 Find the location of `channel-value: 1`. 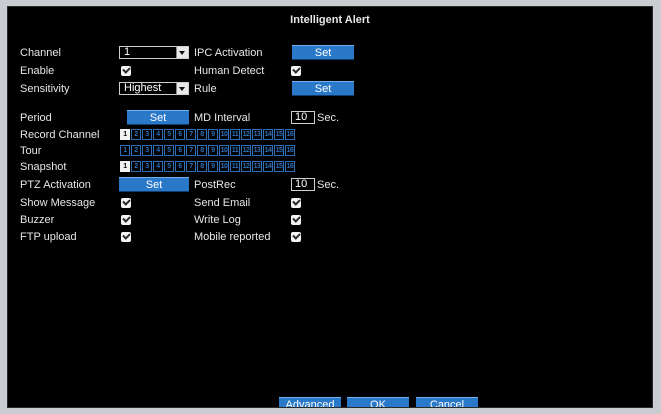

channel-value: 1 is located at coordinates (127, 52).